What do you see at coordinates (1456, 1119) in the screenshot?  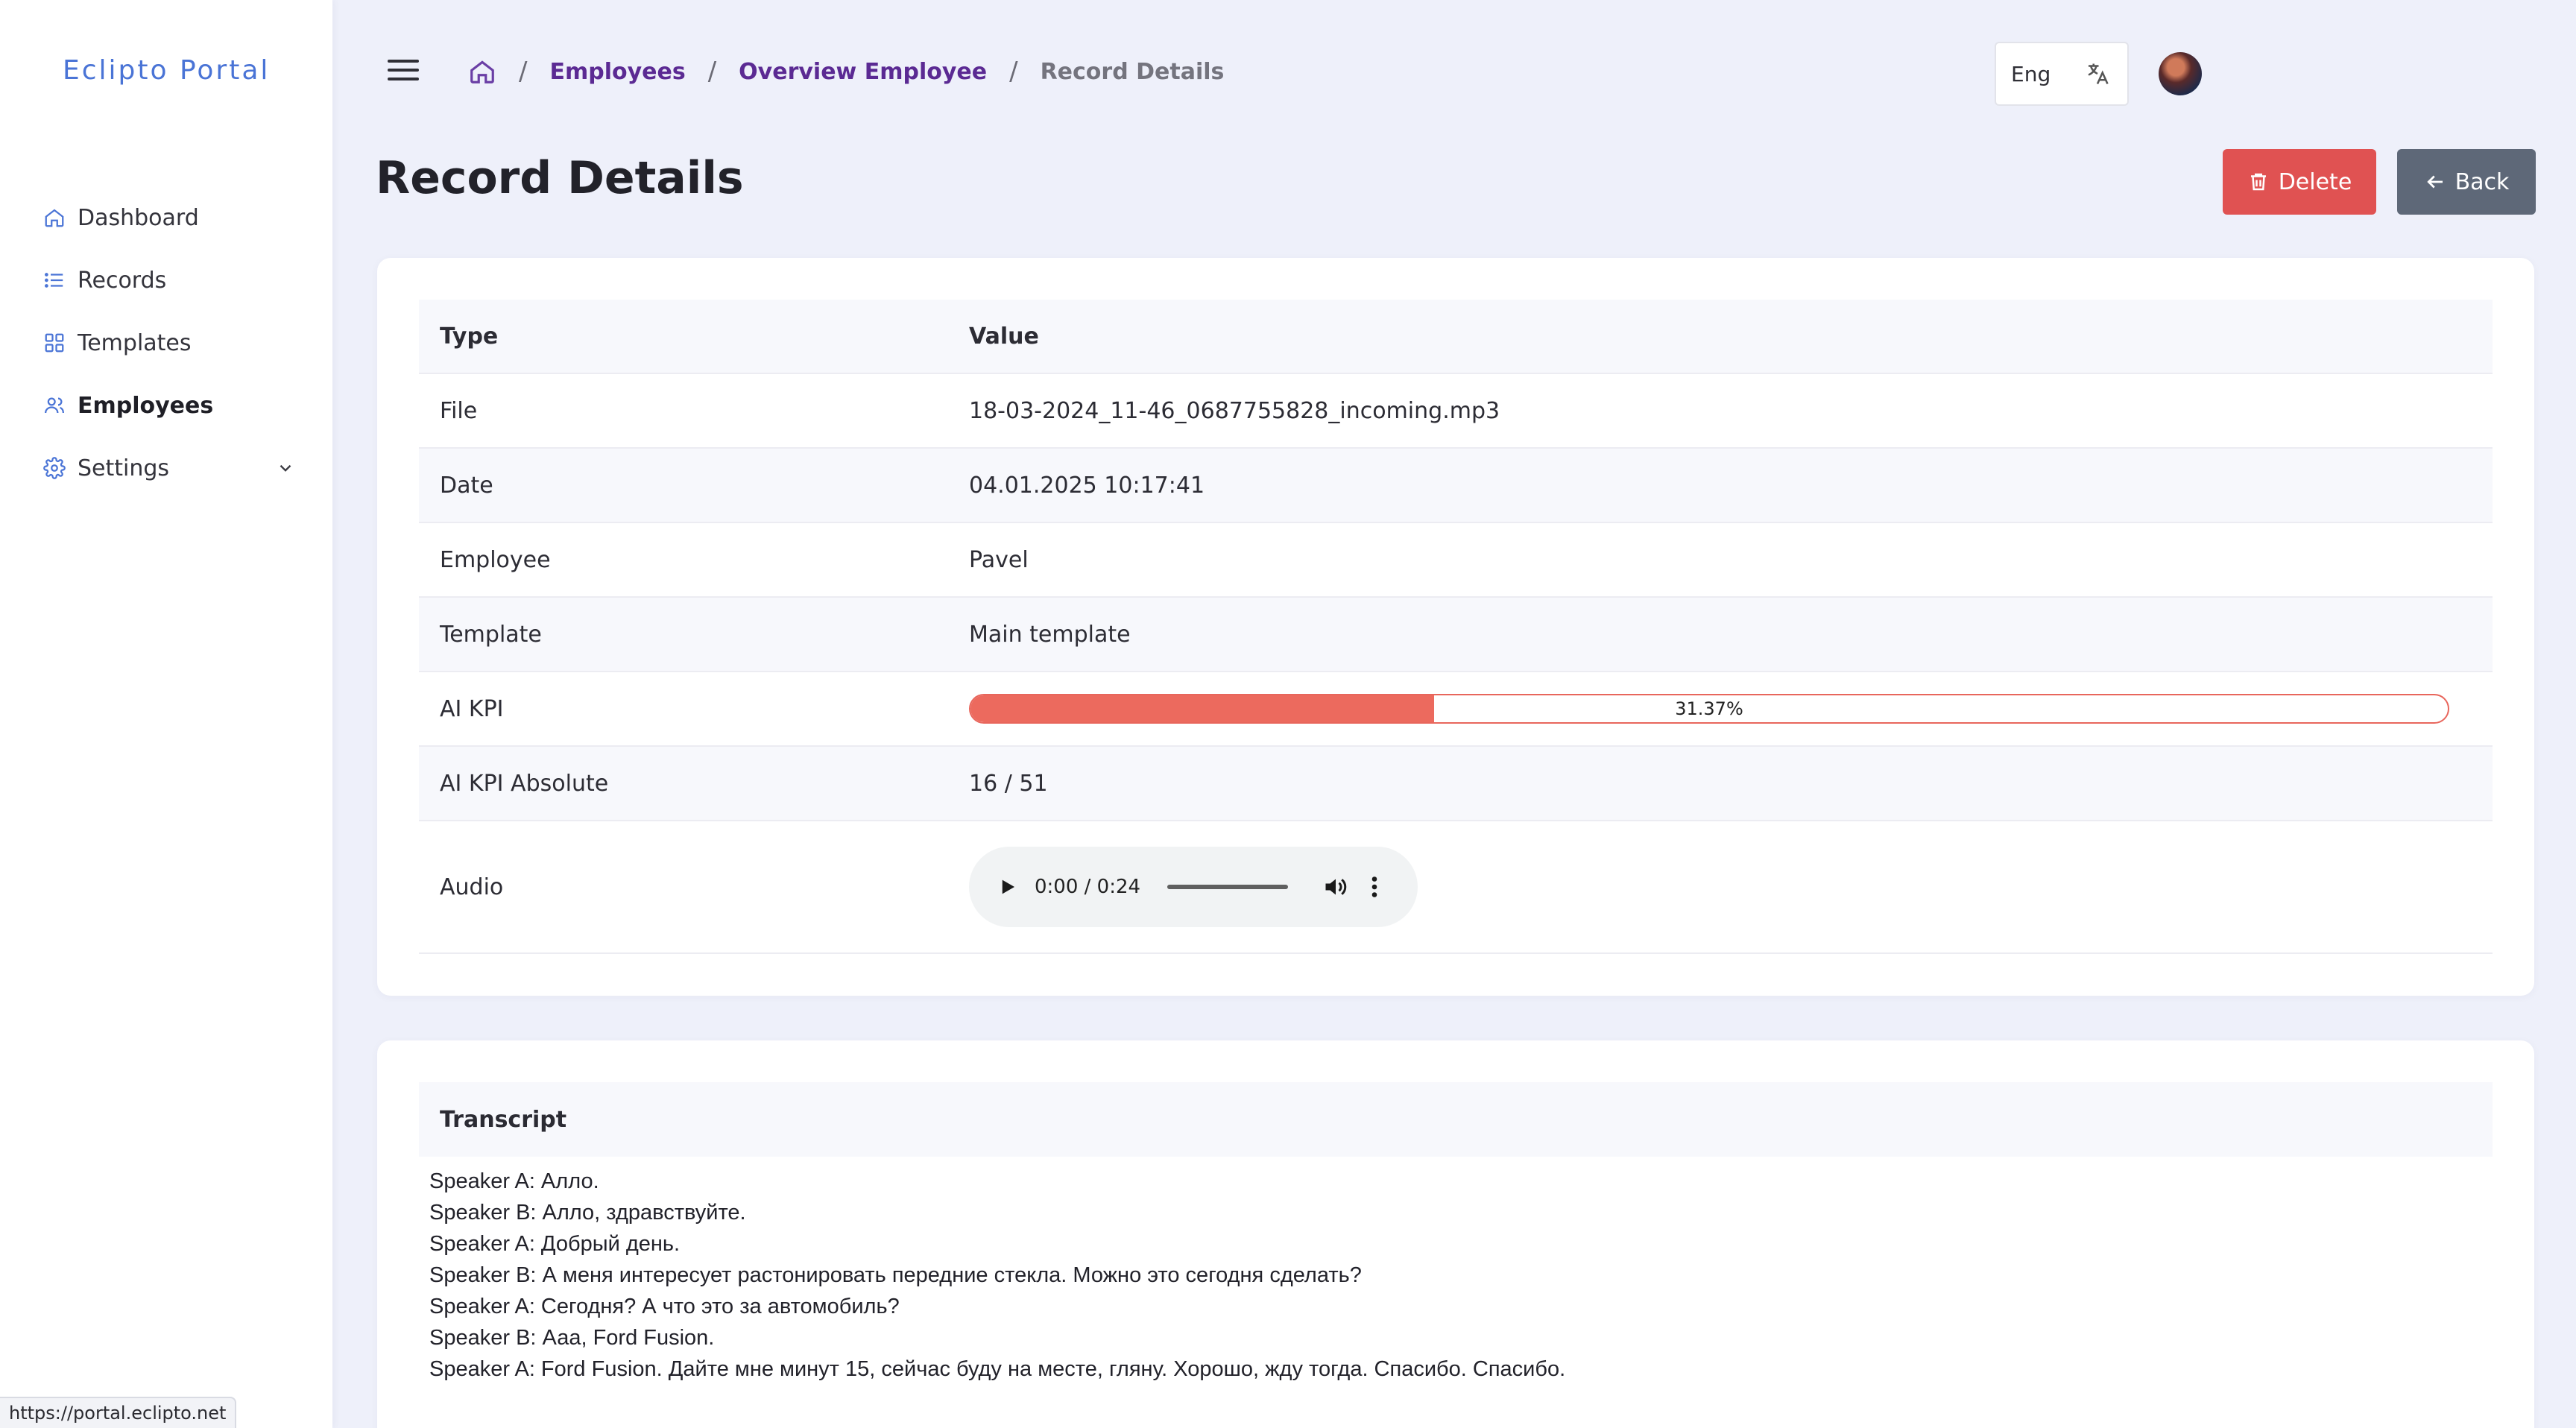 I see `transcript-title: Transcript` at bounding box center [1456, 1119].